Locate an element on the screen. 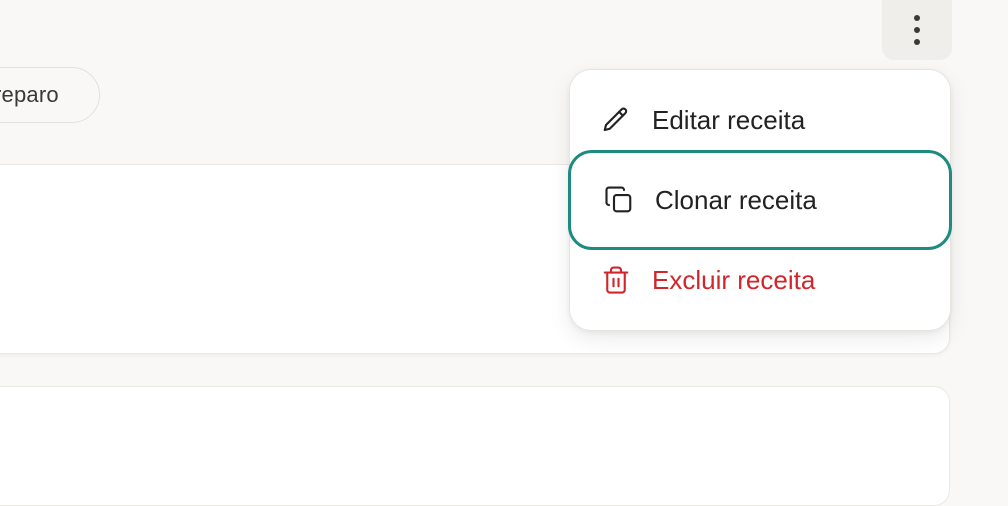  menu-item-label: Editar receita is located at coordinates (729, 120).